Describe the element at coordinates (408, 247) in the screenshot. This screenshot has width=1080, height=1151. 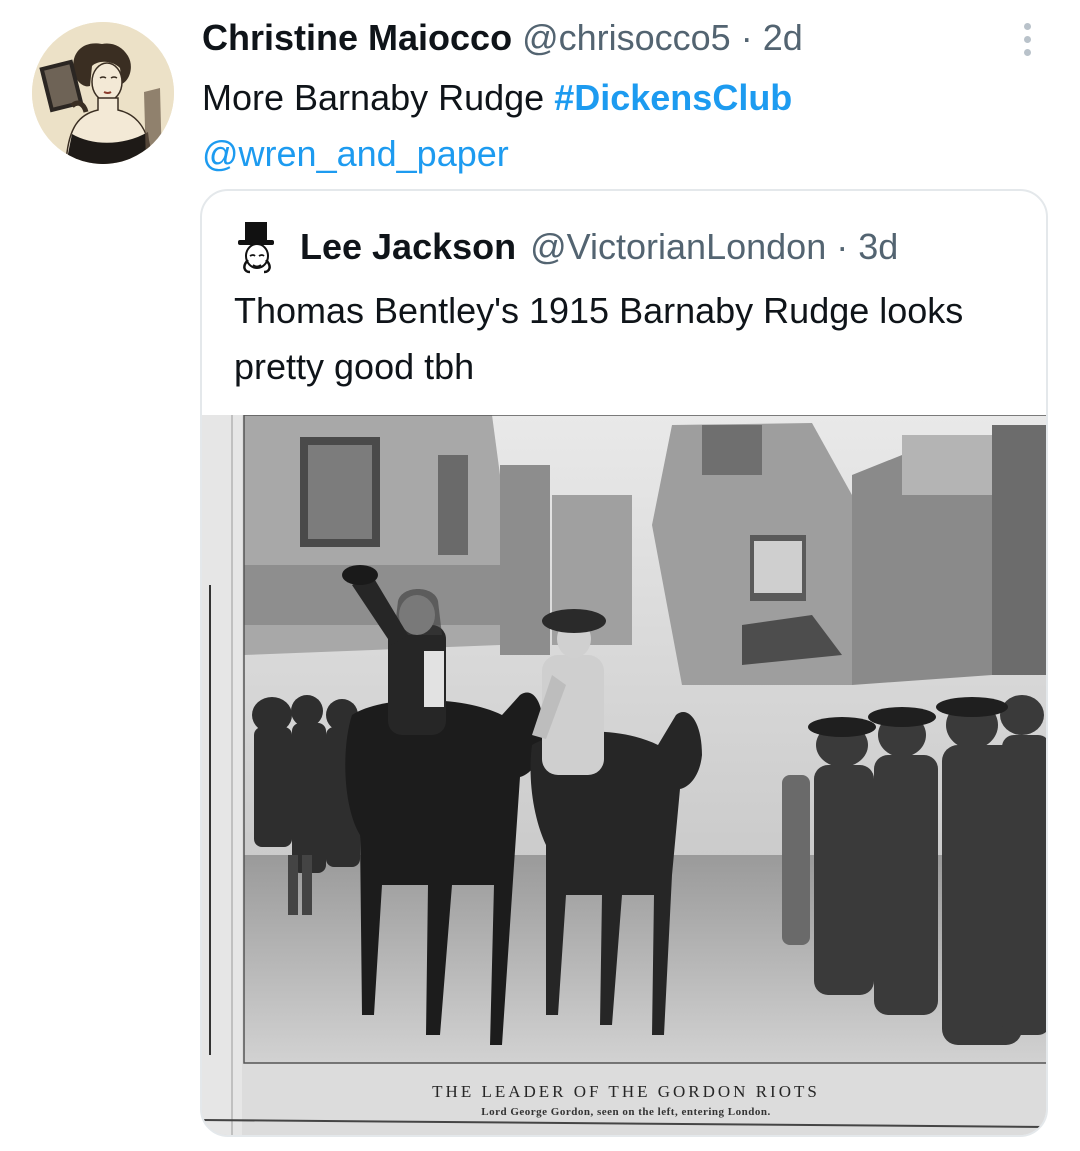
I see `quoted-author-name: Lee Jackson` at that location.